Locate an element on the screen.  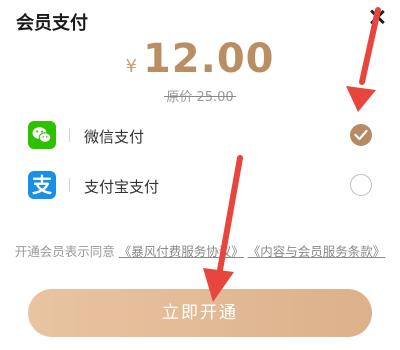
alipay-glyph: 支 is located at coordinates (42, 185).